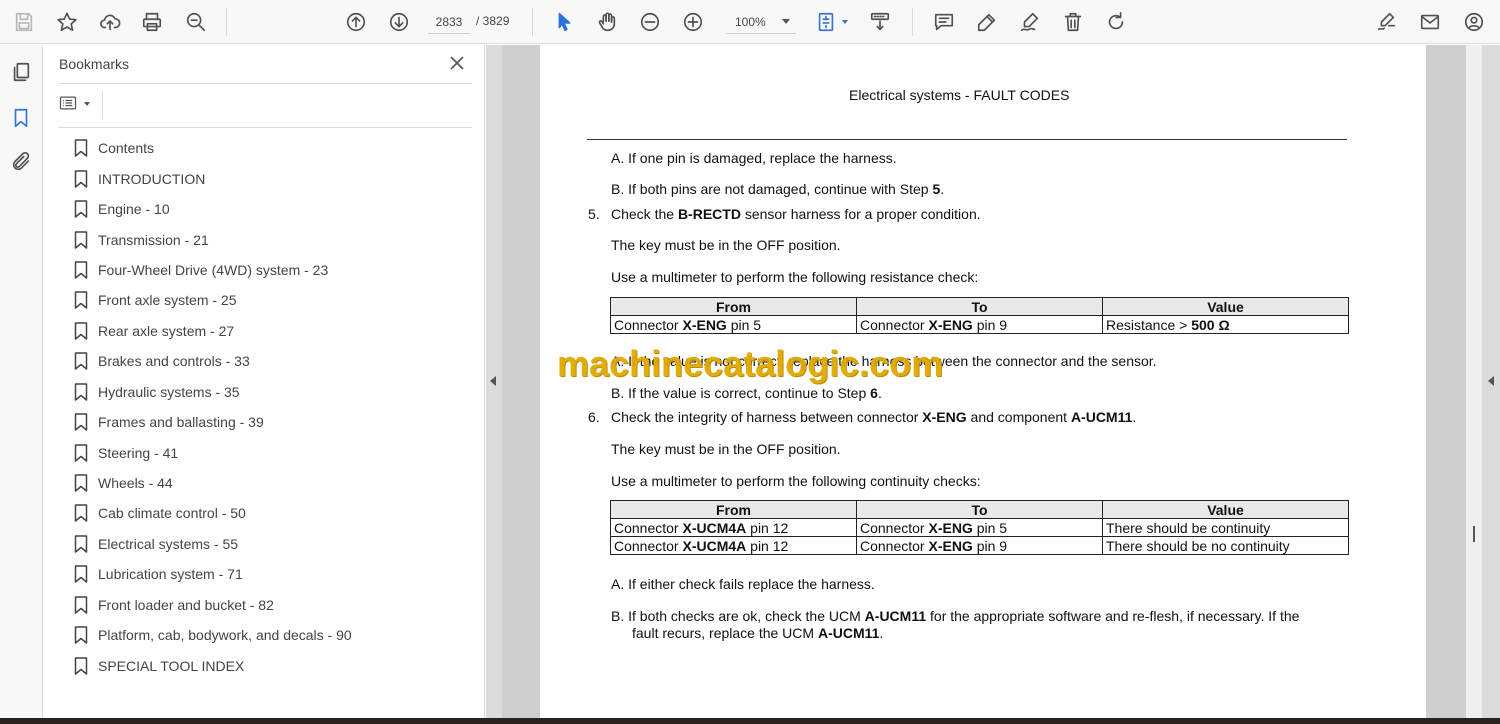  What do you see at coordinates (265, 127) in the screenshot?
I see `panel-divider` at bounding box center [265, 127].